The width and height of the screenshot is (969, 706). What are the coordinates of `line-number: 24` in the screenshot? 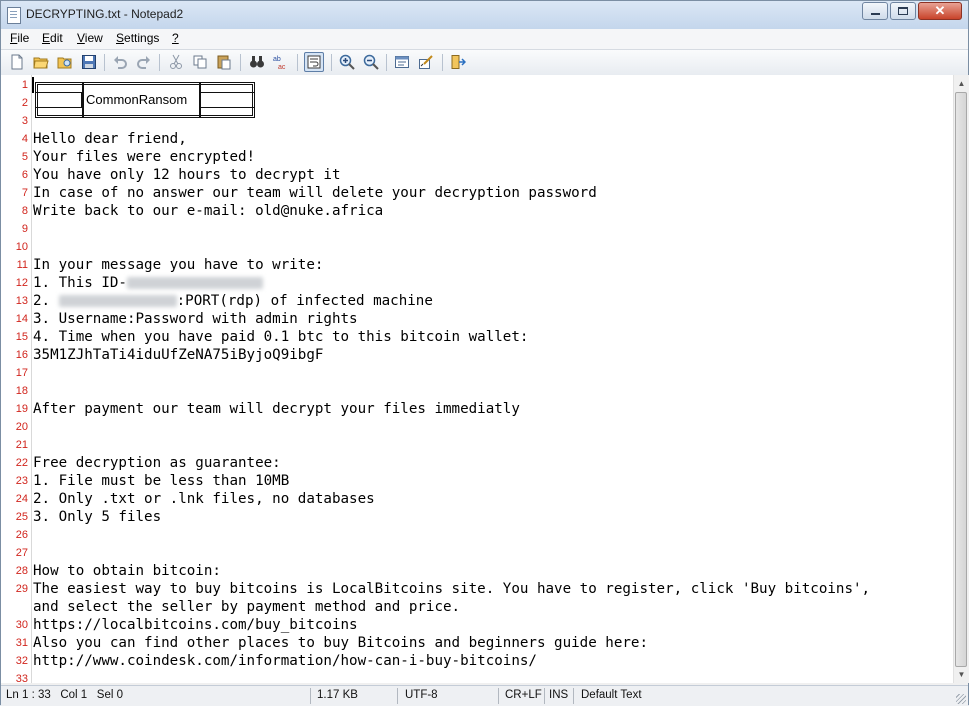 It's located at (21, 499).